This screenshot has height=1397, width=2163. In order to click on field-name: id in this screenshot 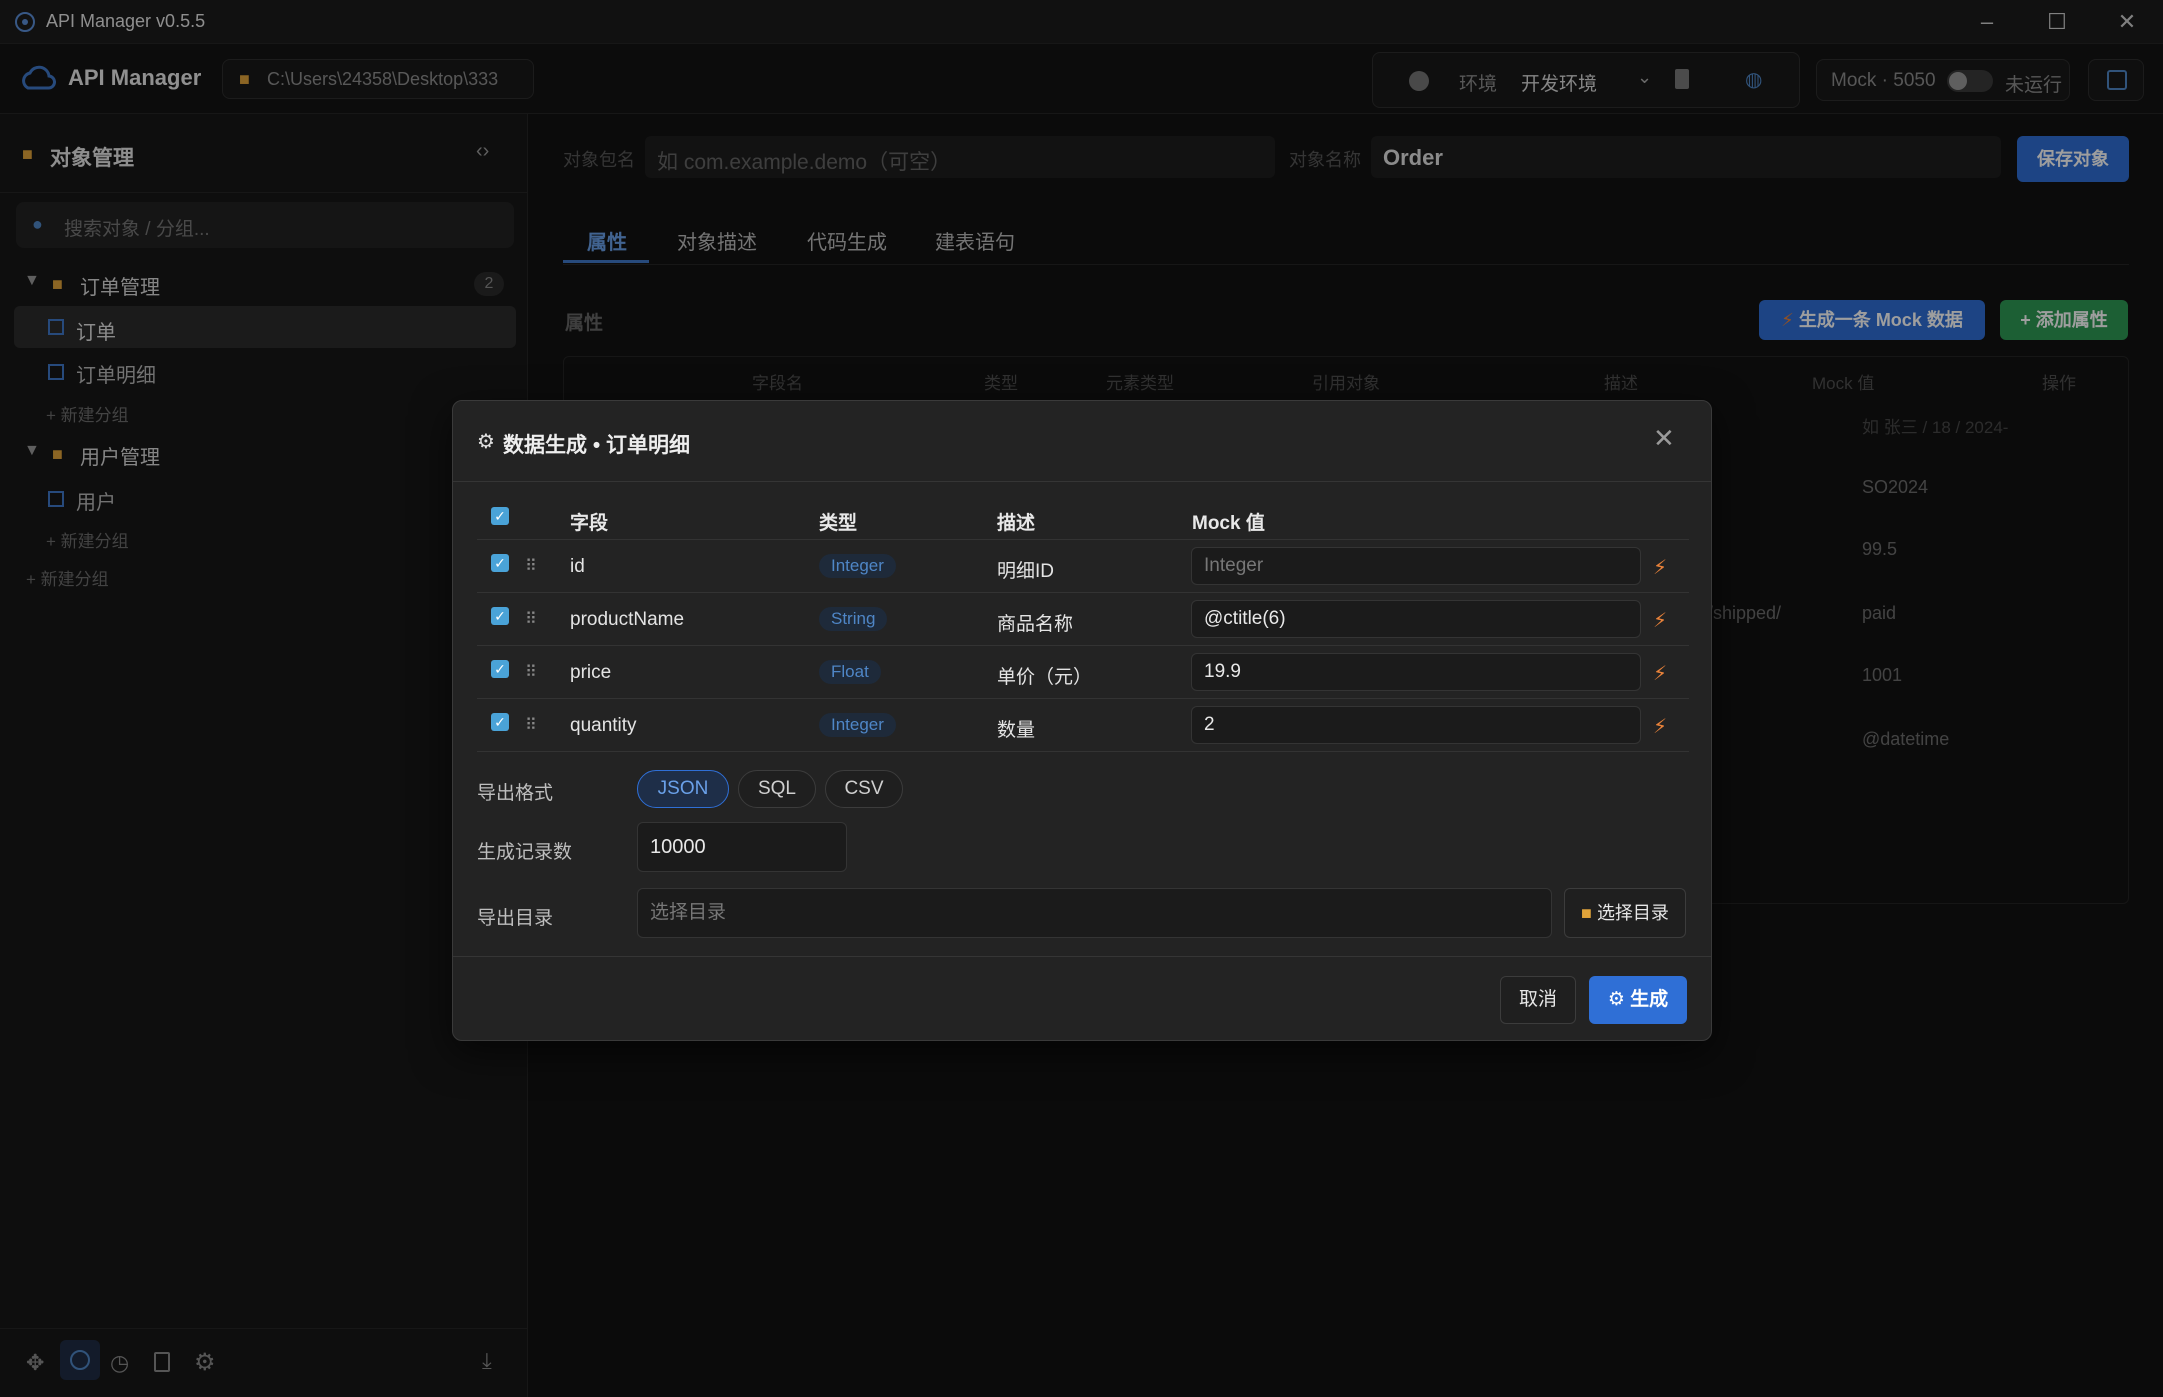, I will do `click(577, 566)`.